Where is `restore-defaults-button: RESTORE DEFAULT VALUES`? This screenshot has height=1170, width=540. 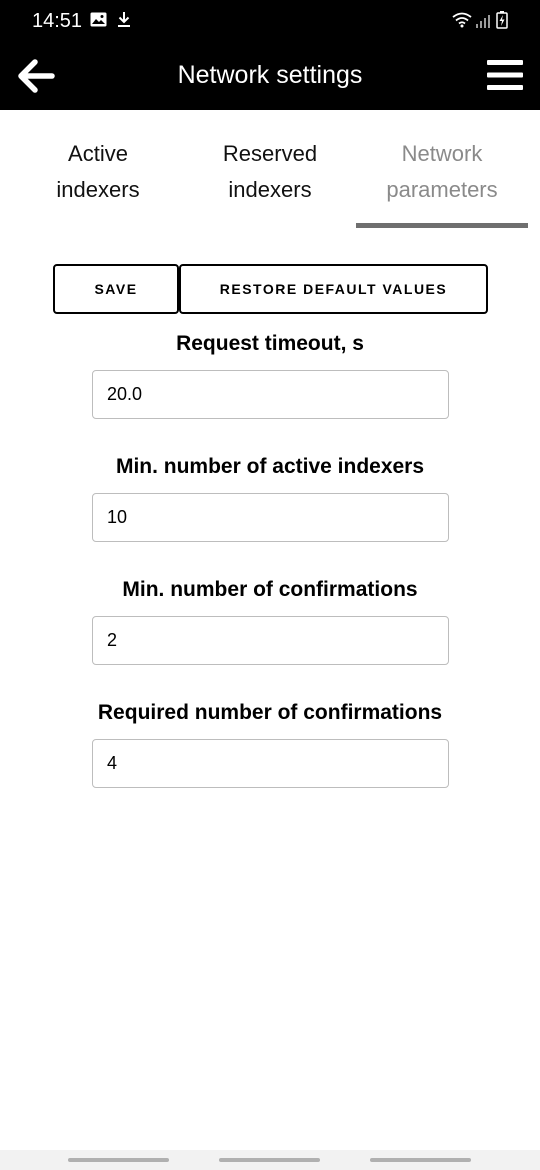 restore-defaults-button: RESTORE DEFAULT VALUES is located at coordinates (333, 289).